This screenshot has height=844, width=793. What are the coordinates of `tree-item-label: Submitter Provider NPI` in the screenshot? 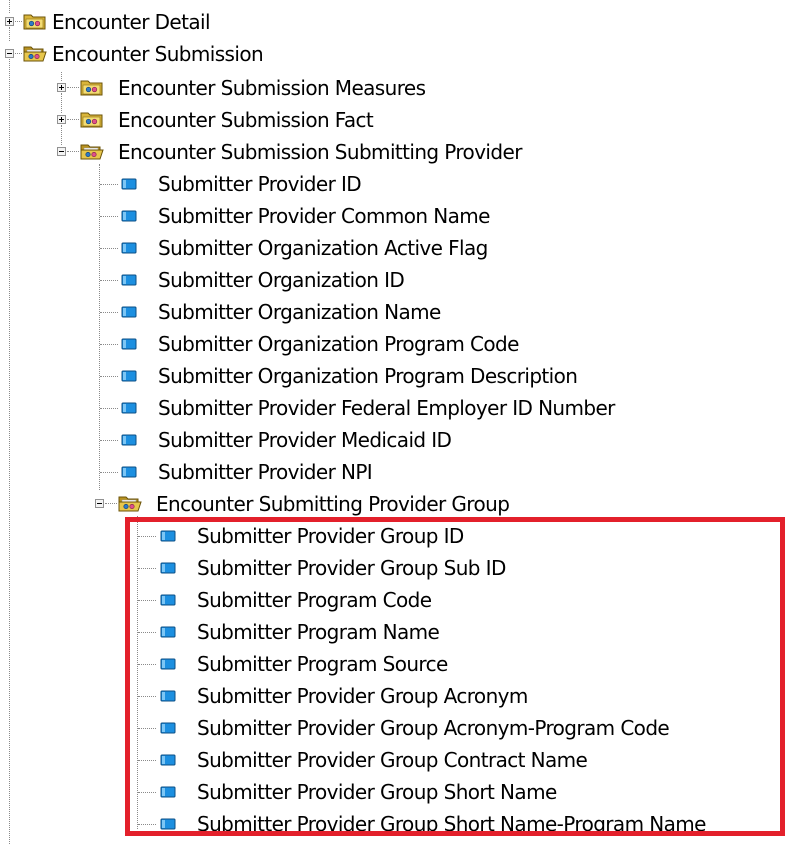 It's located at (265, 472).